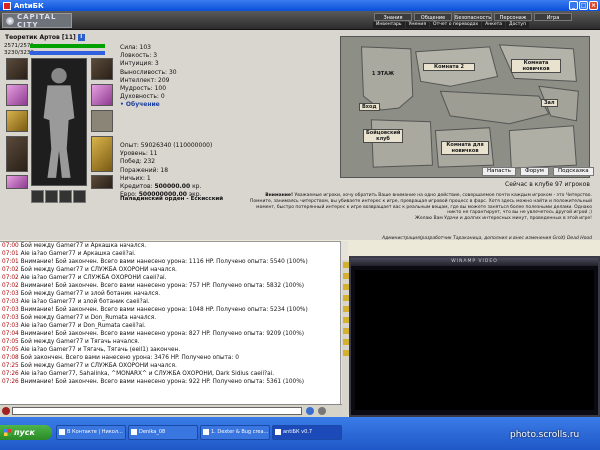 The height and width of the screenshot is (450, 600). I want to click on info-icon: i, so click(81, 37).